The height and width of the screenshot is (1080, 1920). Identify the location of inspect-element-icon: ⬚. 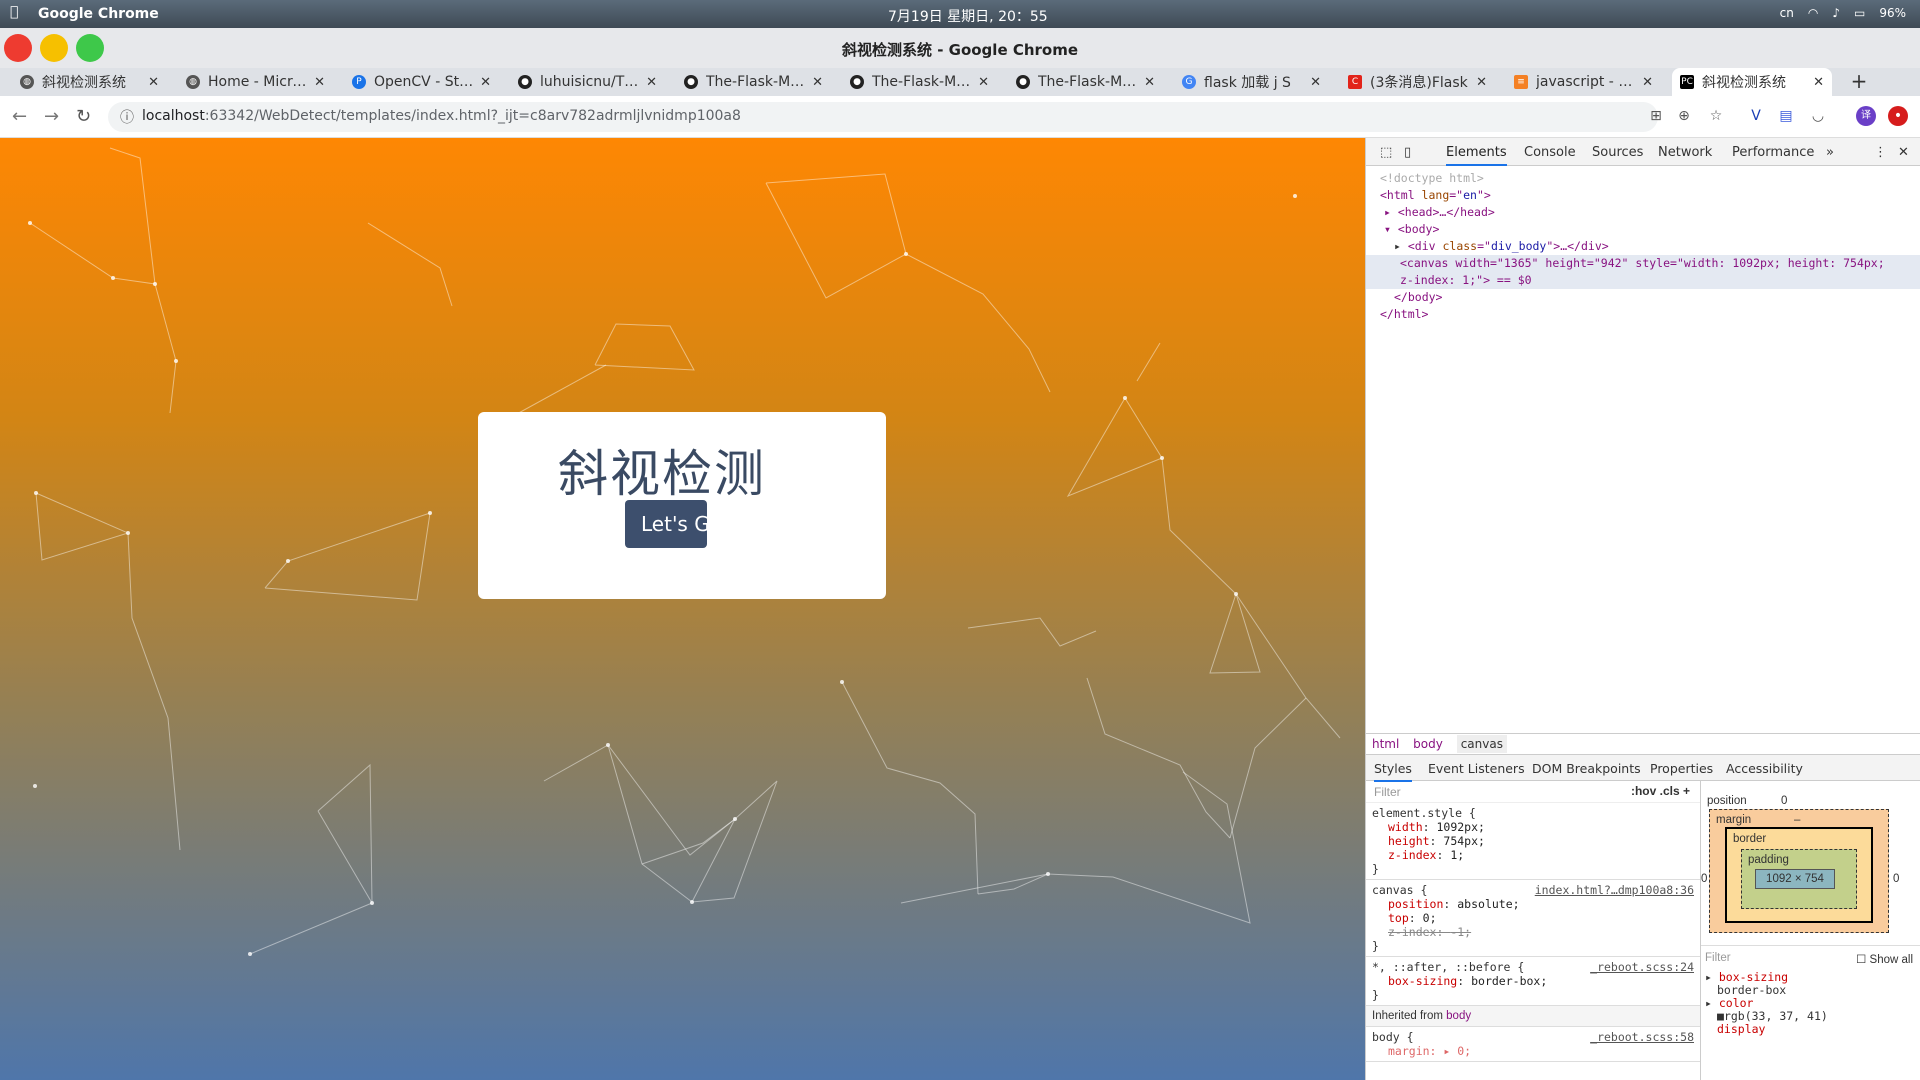
(1386, 152).